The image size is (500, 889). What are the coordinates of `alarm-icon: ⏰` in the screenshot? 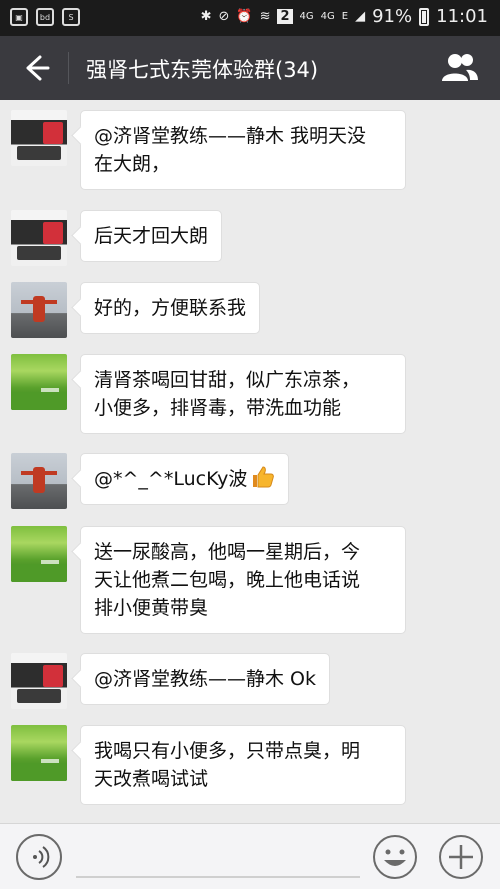 It's located at (244, 16).